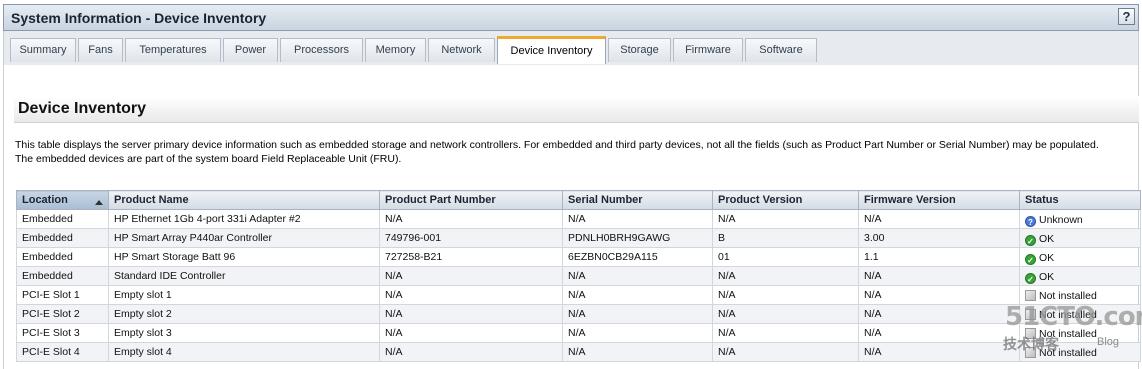 This screenshot has height=369, width=1142. What do you see at coordinates (708, 50) in the screenshot?
I see `tab-firmware: Firmware` at bounding box center [708, 50].